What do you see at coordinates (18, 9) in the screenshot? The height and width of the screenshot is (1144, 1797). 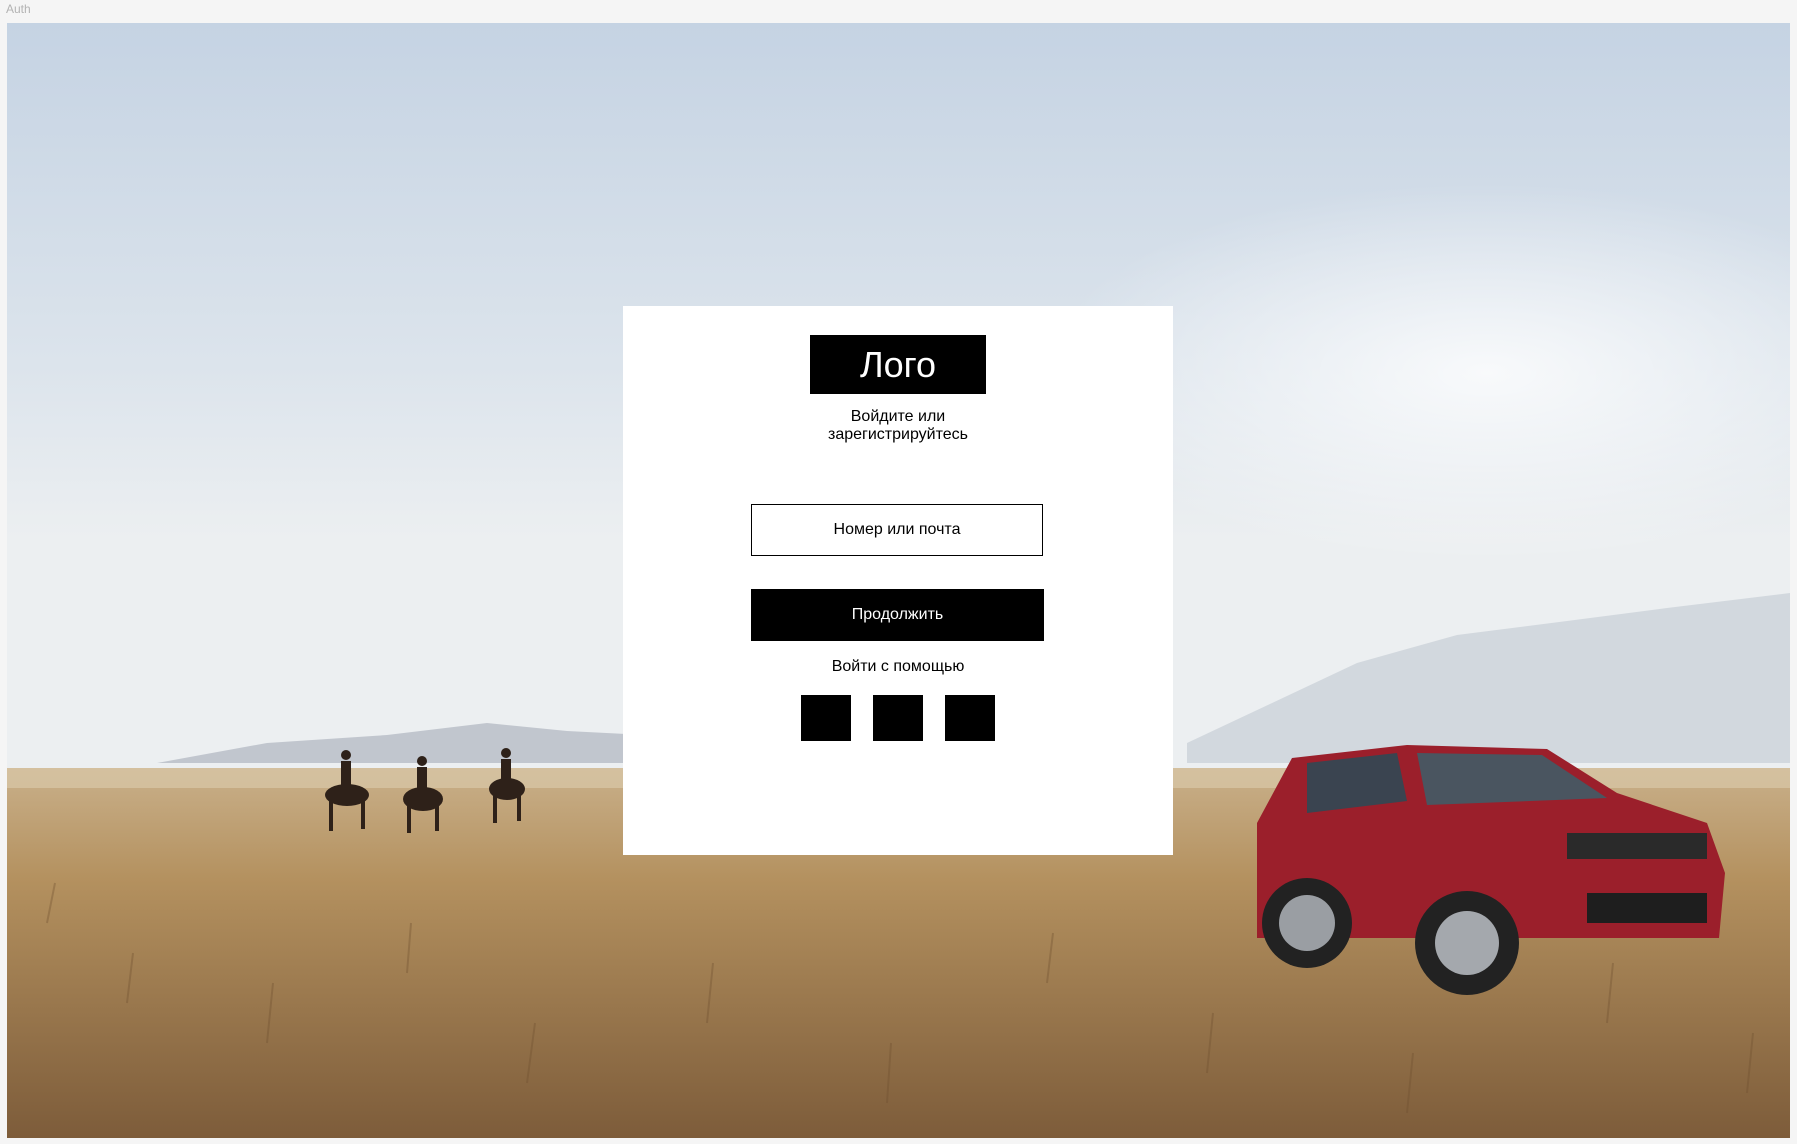 I see `frame-label: Auth` at bounding box center [18, 9].